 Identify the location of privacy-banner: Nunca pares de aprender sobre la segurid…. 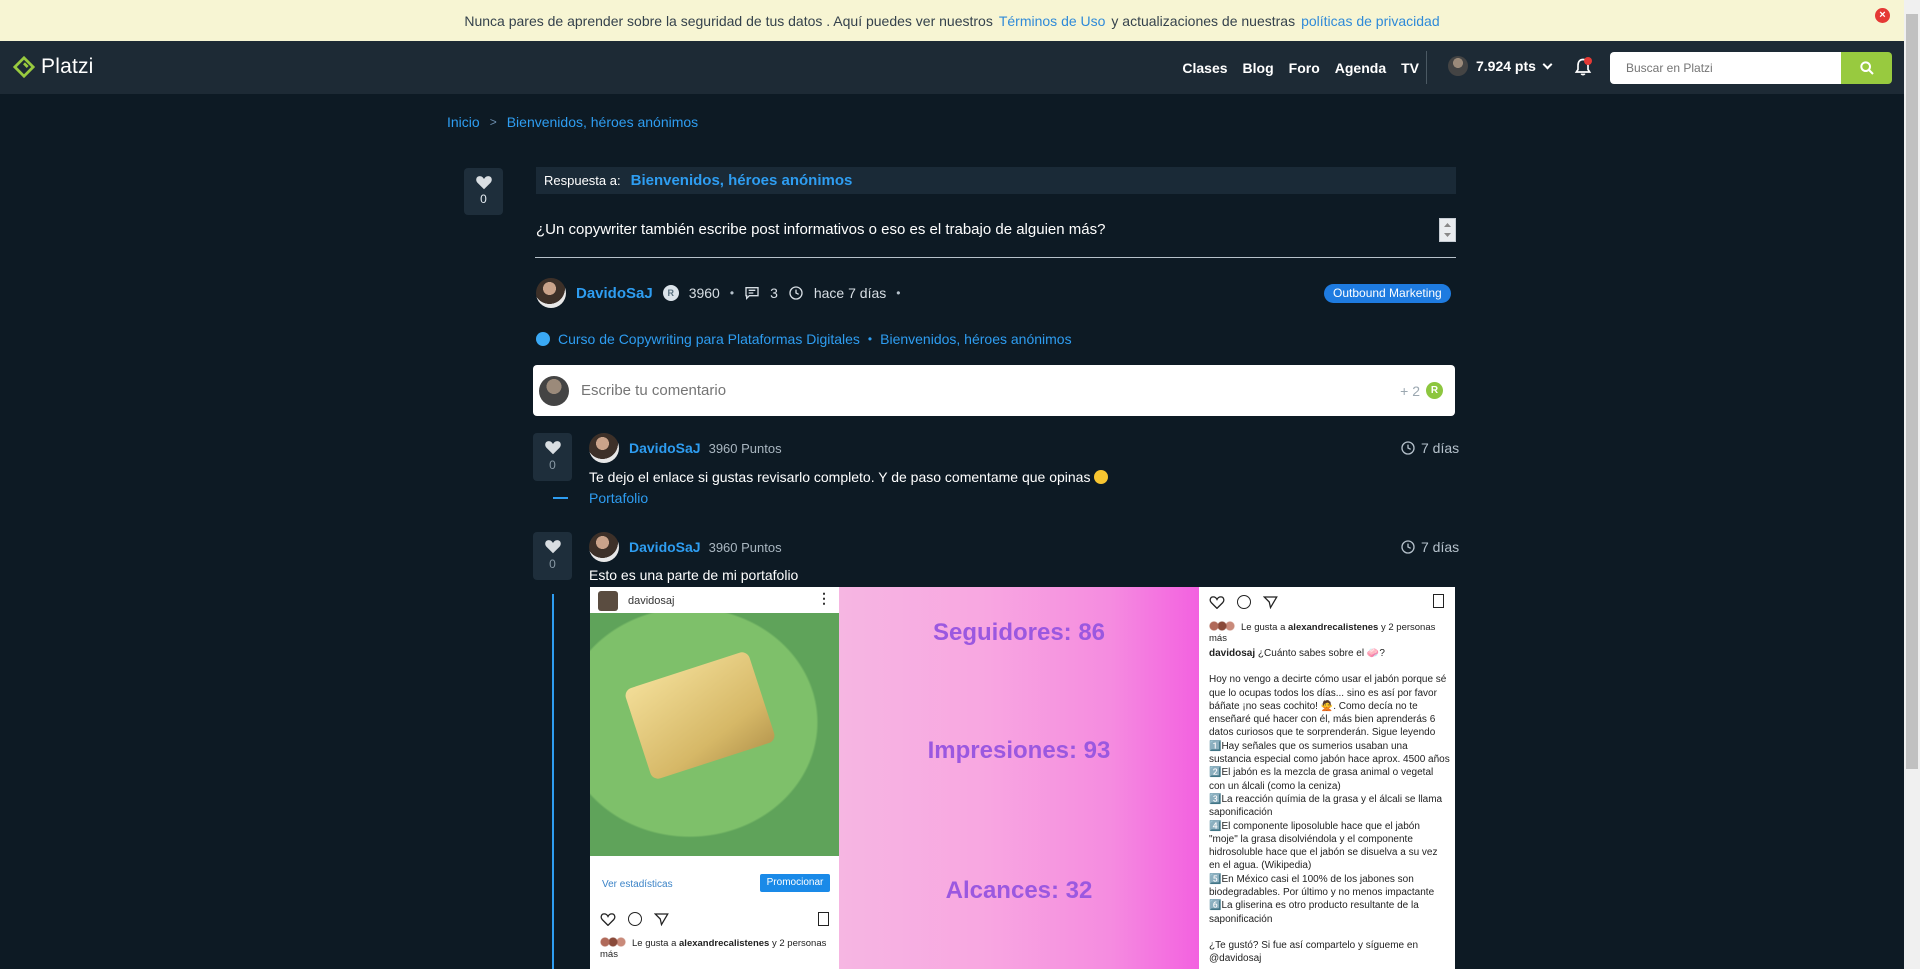
(952, 20).